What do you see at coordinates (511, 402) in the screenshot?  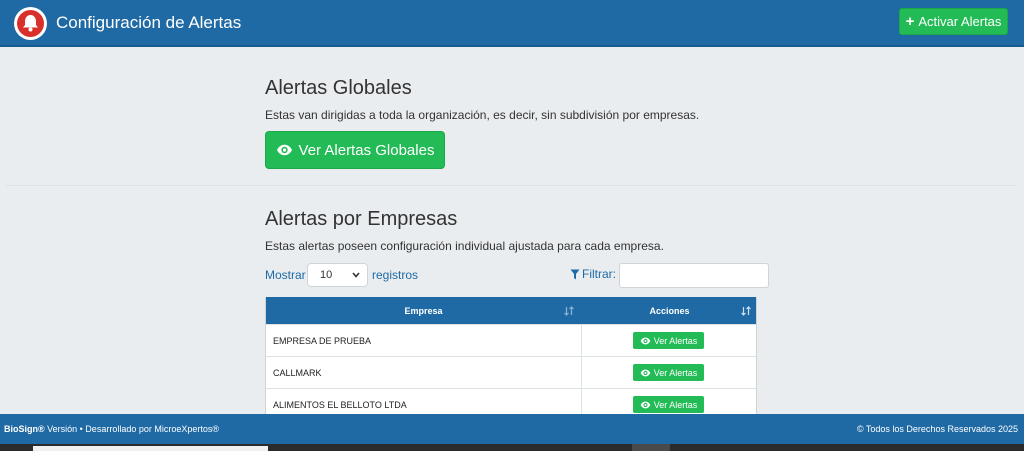 I see `table-row: ALIMENTOS EL BELLOTO LTDA Ver Alertas` at bounding box center [511, 402].